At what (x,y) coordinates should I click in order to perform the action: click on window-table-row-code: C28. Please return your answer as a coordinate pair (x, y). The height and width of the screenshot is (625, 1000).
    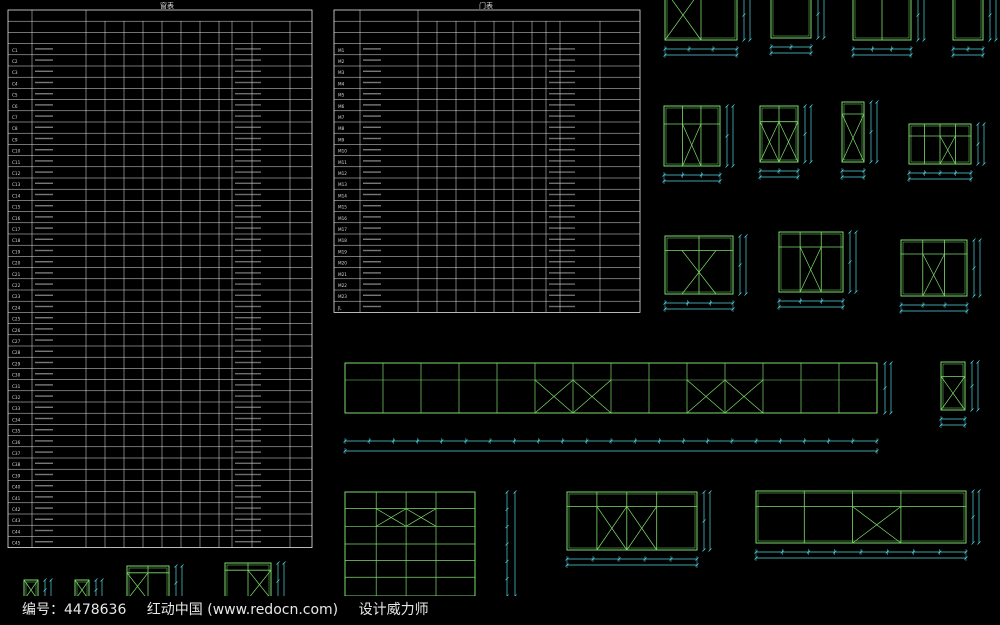
    Looking at the image, I should click on (16, 352).